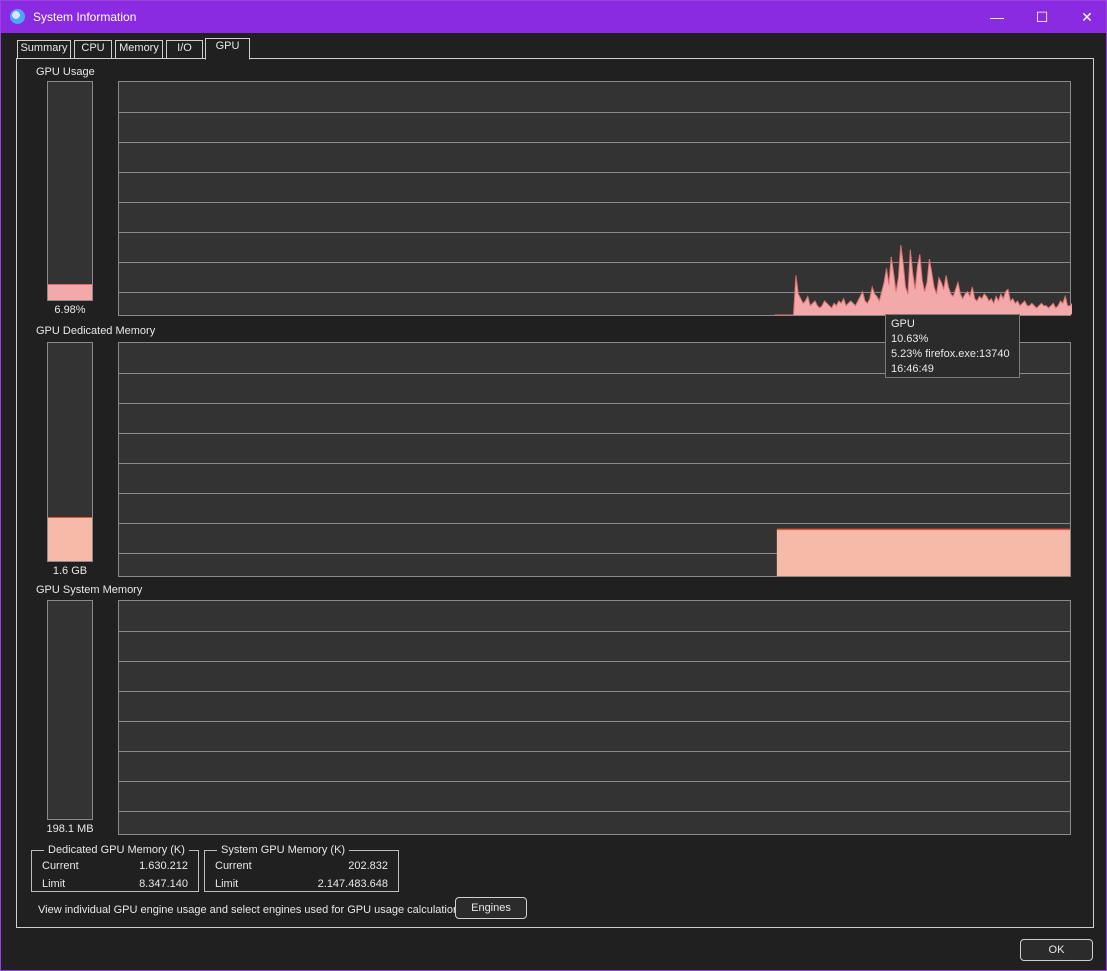  I want to click on minimize-icon: —, so click(997, 17).